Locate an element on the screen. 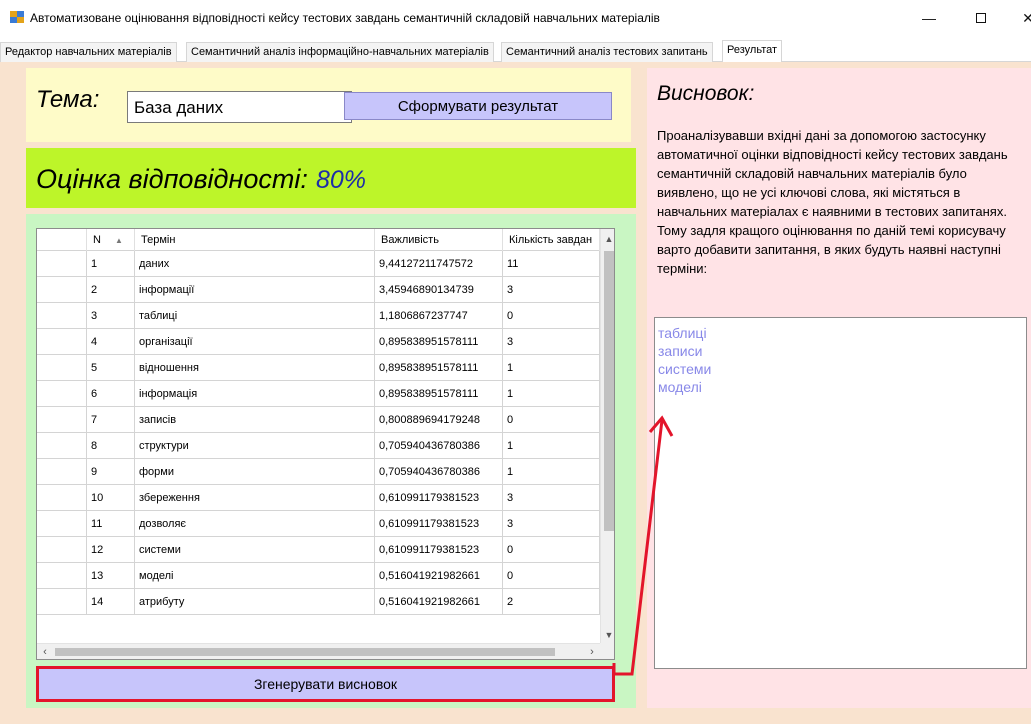  close-button: ✕ is located at coordinates (1024, 18).